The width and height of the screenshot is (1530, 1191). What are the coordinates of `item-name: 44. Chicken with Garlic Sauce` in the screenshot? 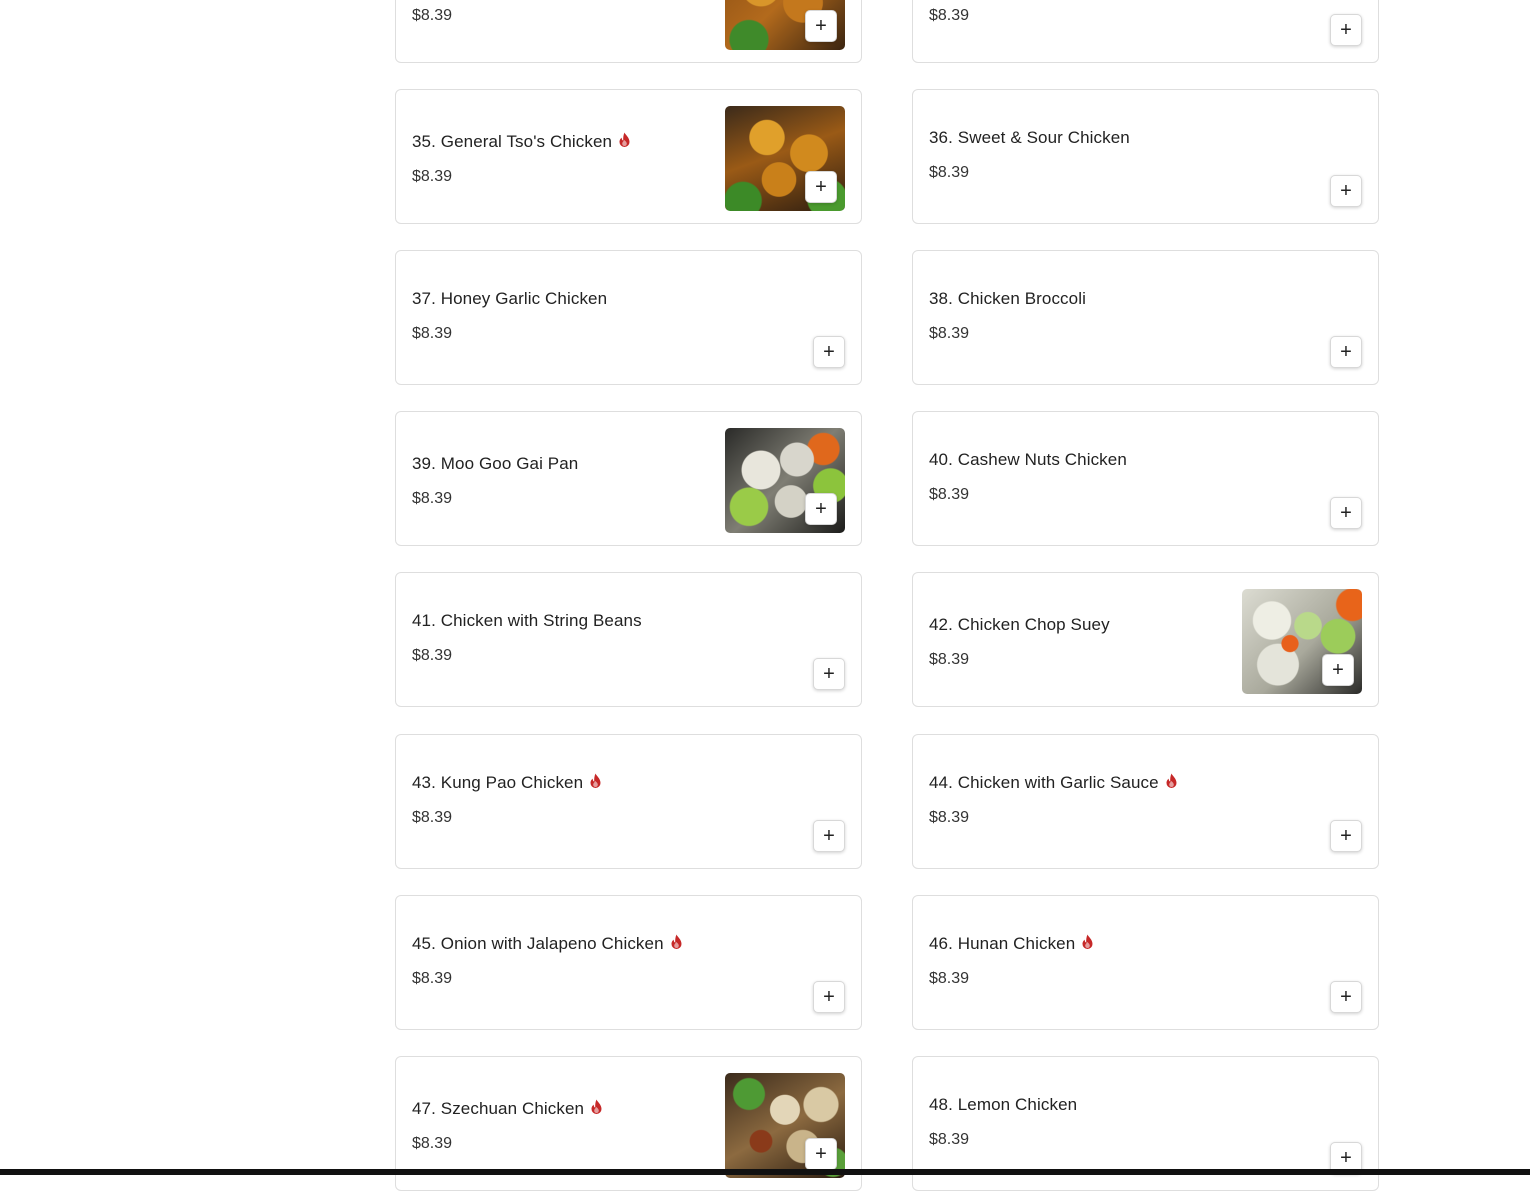 It's located at (1053, 783).